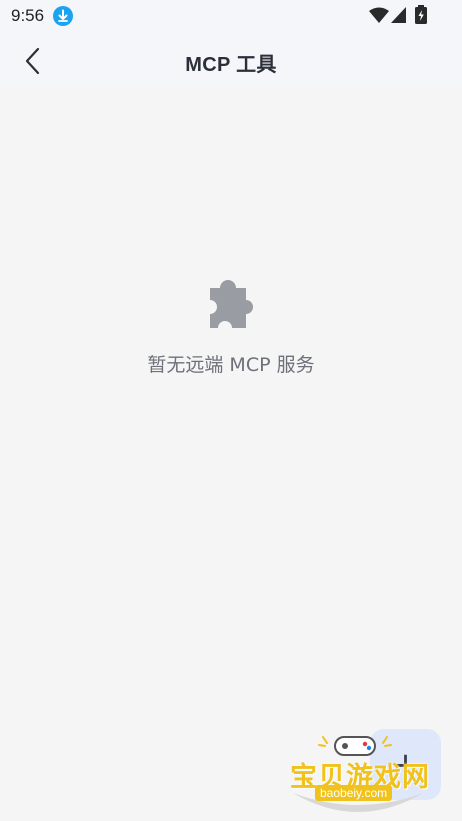 The image size is (462, 821). What do you see at coordinates (63, 16) in the screenshot?
I see `download-icon` at bounding box center [63, 16].